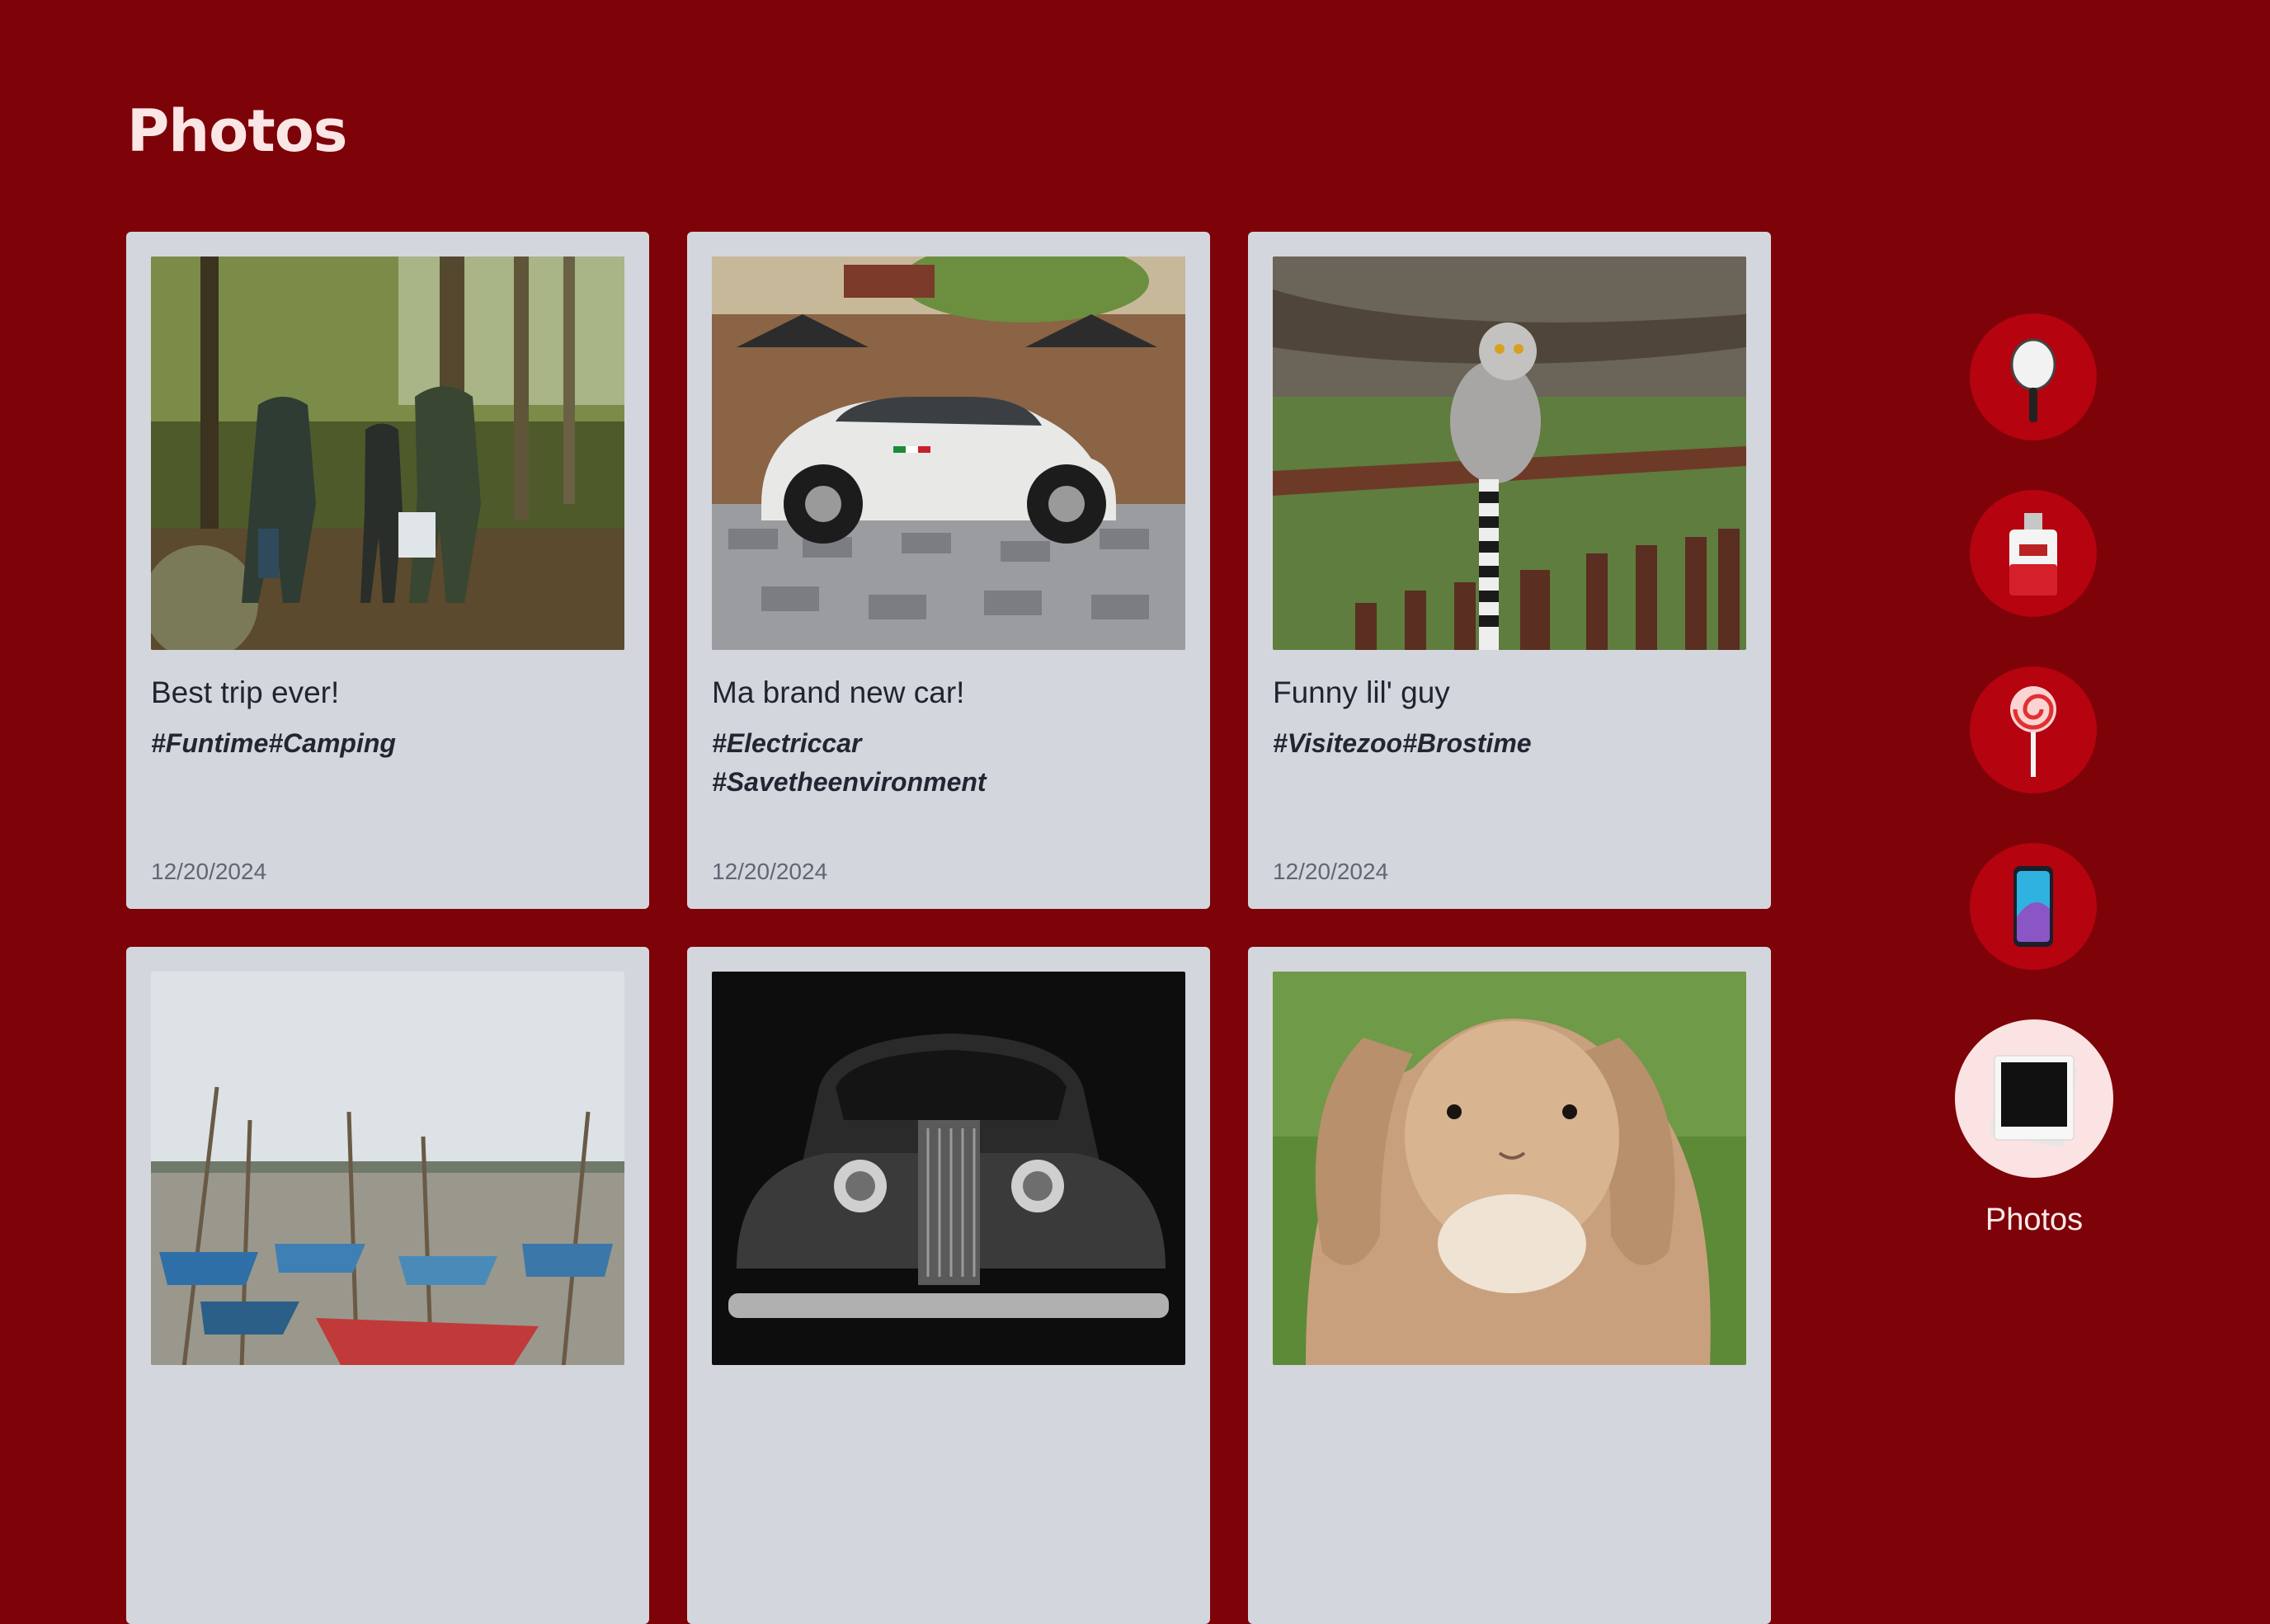  Describe the element at coordinates (1504, 743) in the screenshot. I see `photo-tags: #Visitezoo#Brostime` at that location.